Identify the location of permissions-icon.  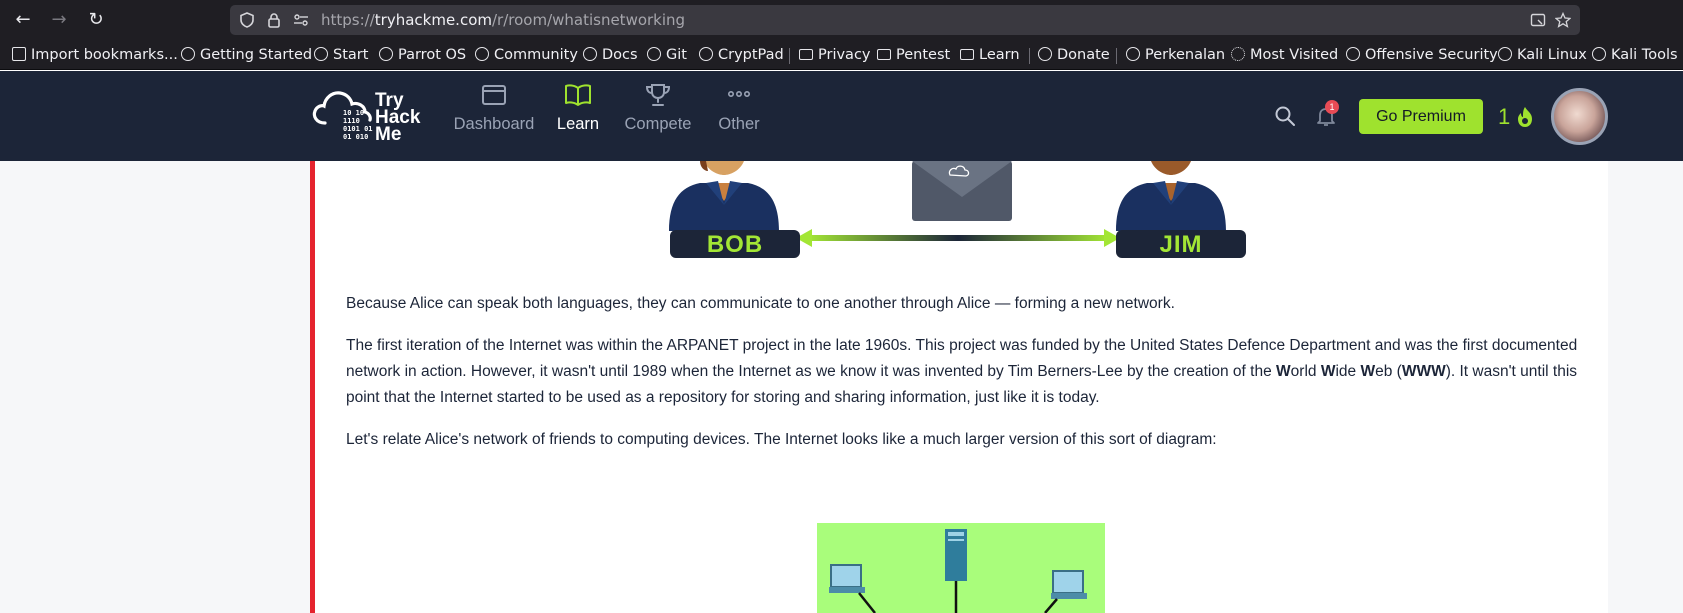
(301, 20).